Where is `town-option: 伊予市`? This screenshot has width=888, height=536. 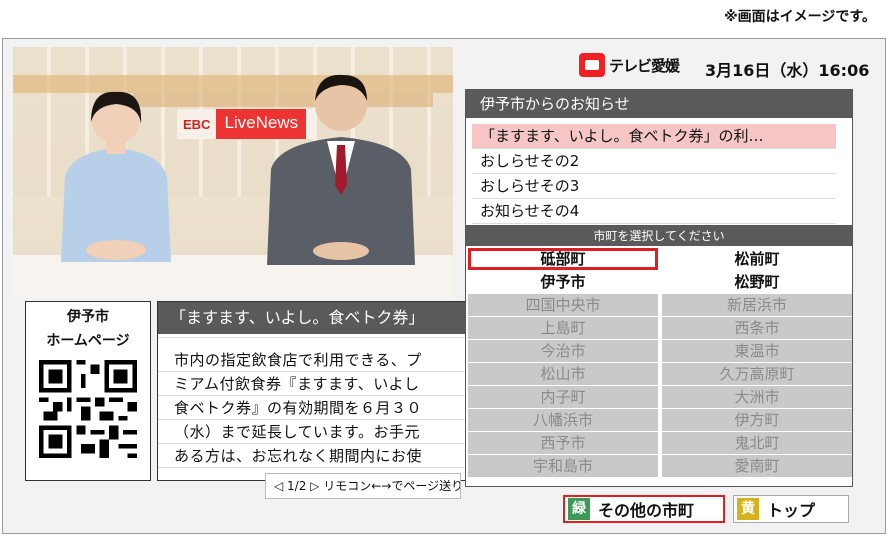
town-option: 伊予市 is located at coordinates (563, 282).